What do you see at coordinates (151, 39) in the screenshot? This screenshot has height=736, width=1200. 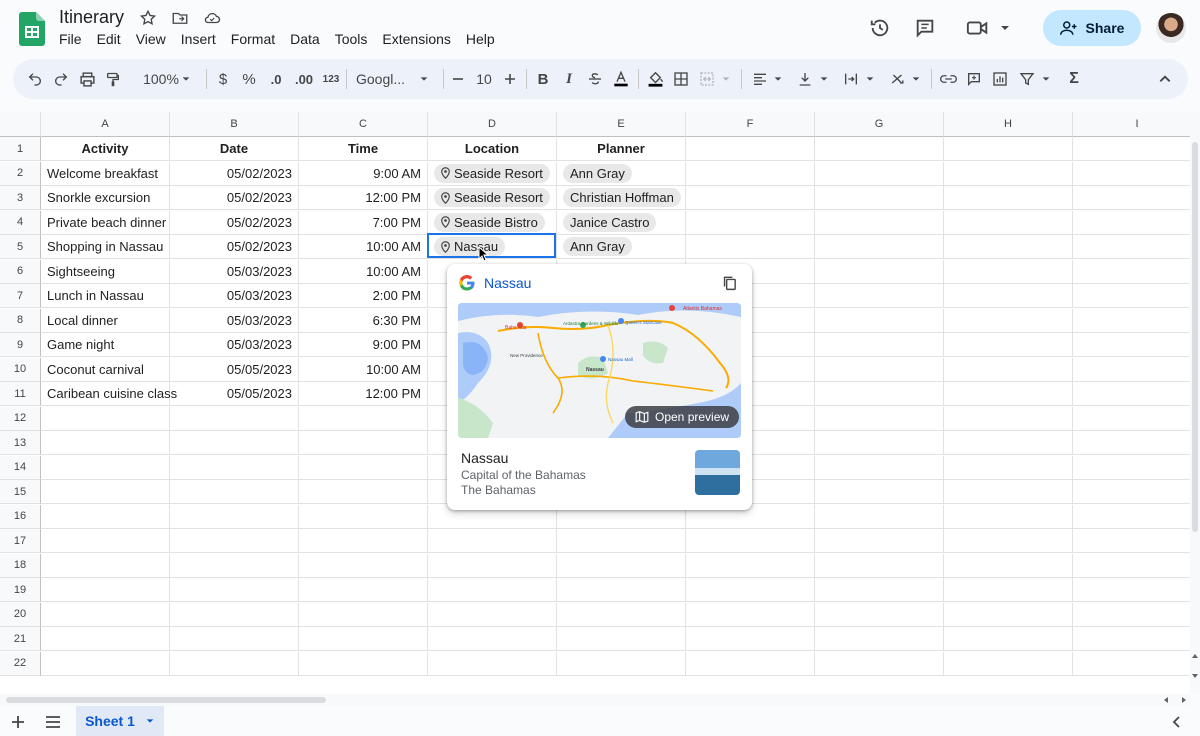 I see `menu-view: View` at bounding box center [151, 39].